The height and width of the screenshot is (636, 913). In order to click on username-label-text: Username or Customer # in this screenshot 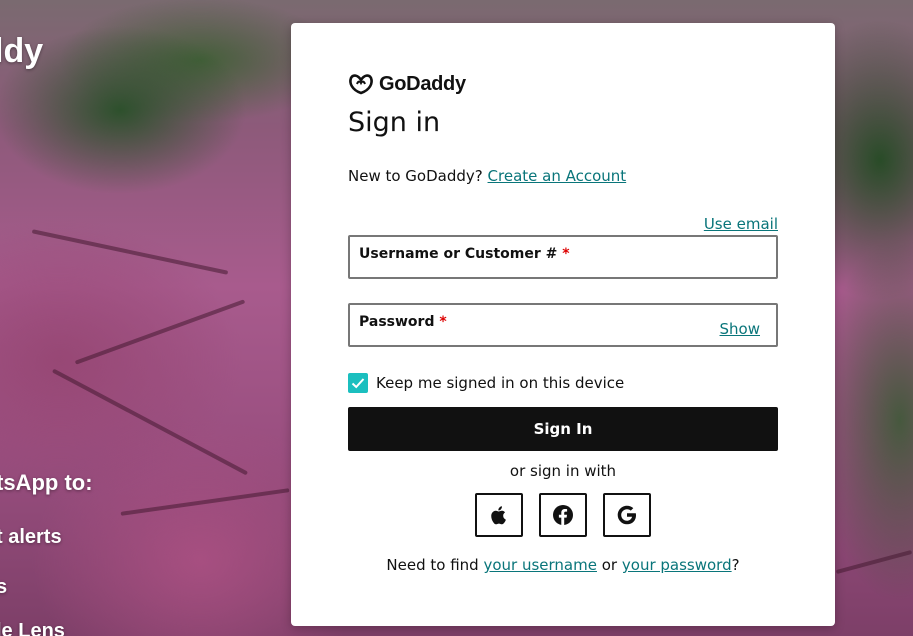, I will do `click(458, 254)`.